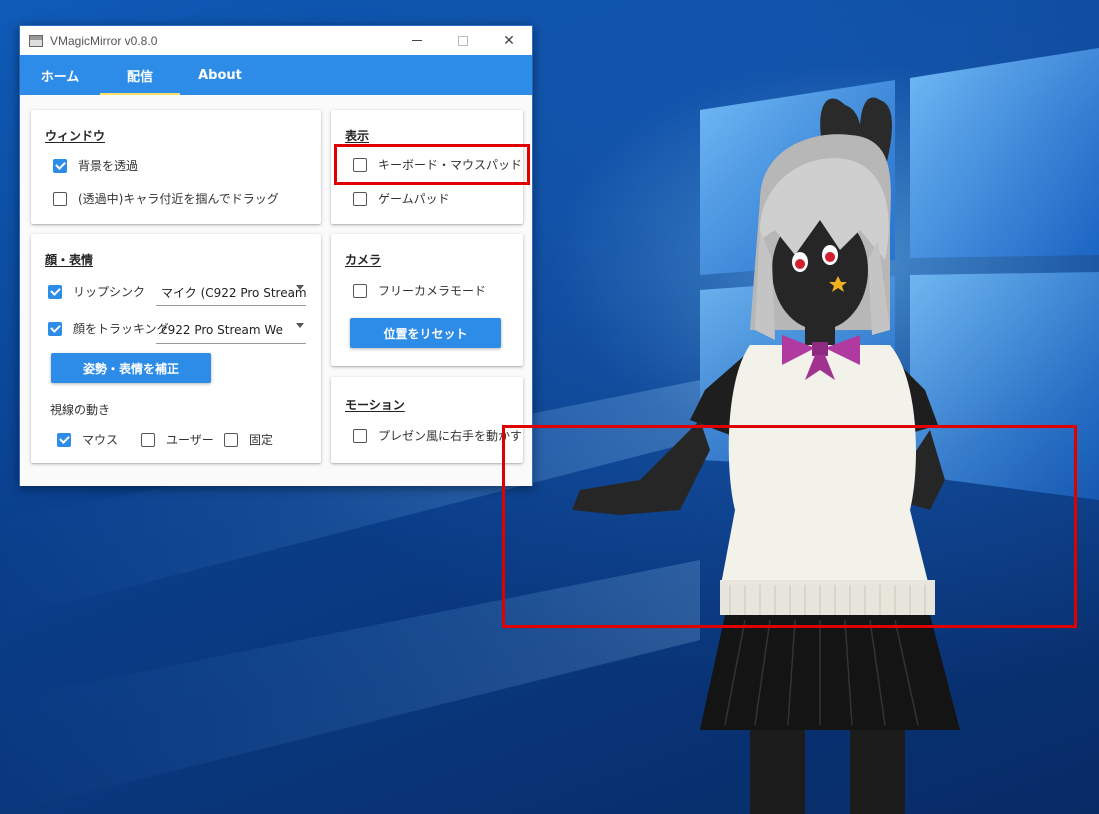 The width and height of the screenshot is (1099, 814). Describe the element at coordinates (36, 40) in the screenshot. I see `app-icon` at that location.